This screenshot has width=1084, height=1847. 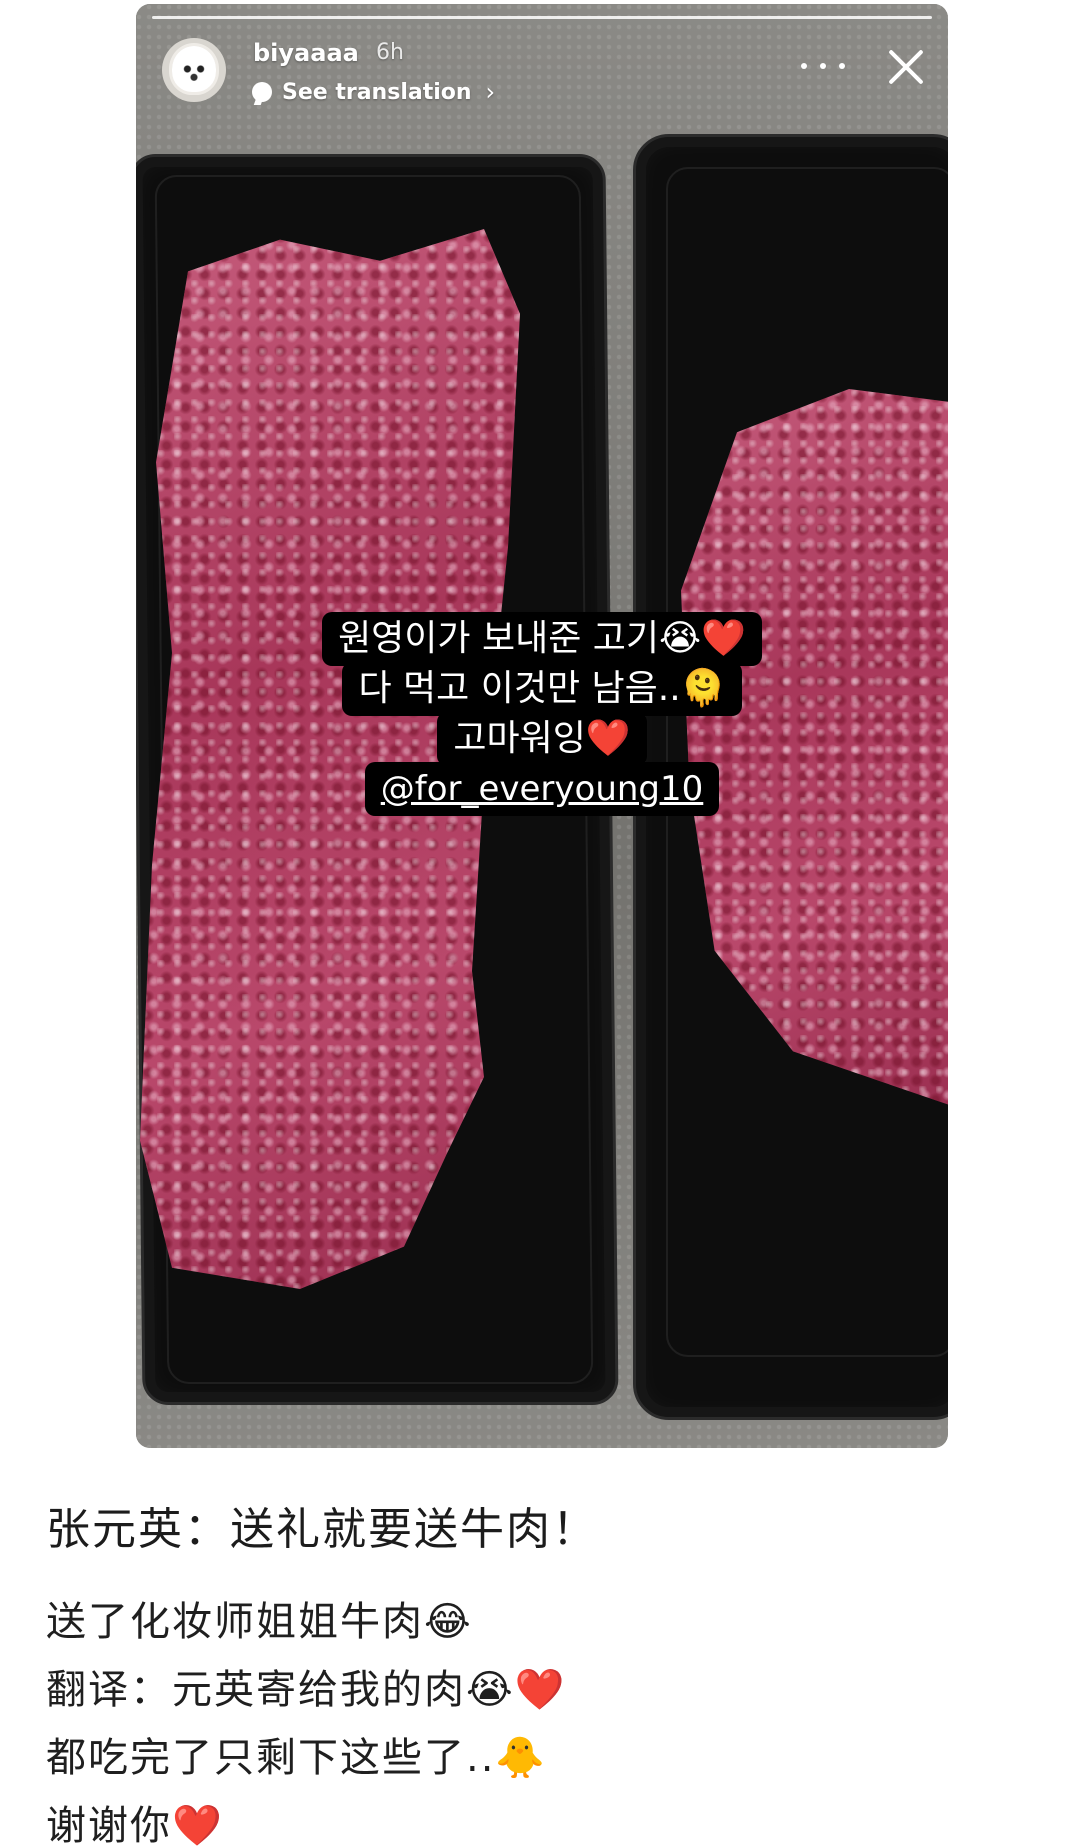 I want to click on more-dots-icon, so click(x=823, y=66).